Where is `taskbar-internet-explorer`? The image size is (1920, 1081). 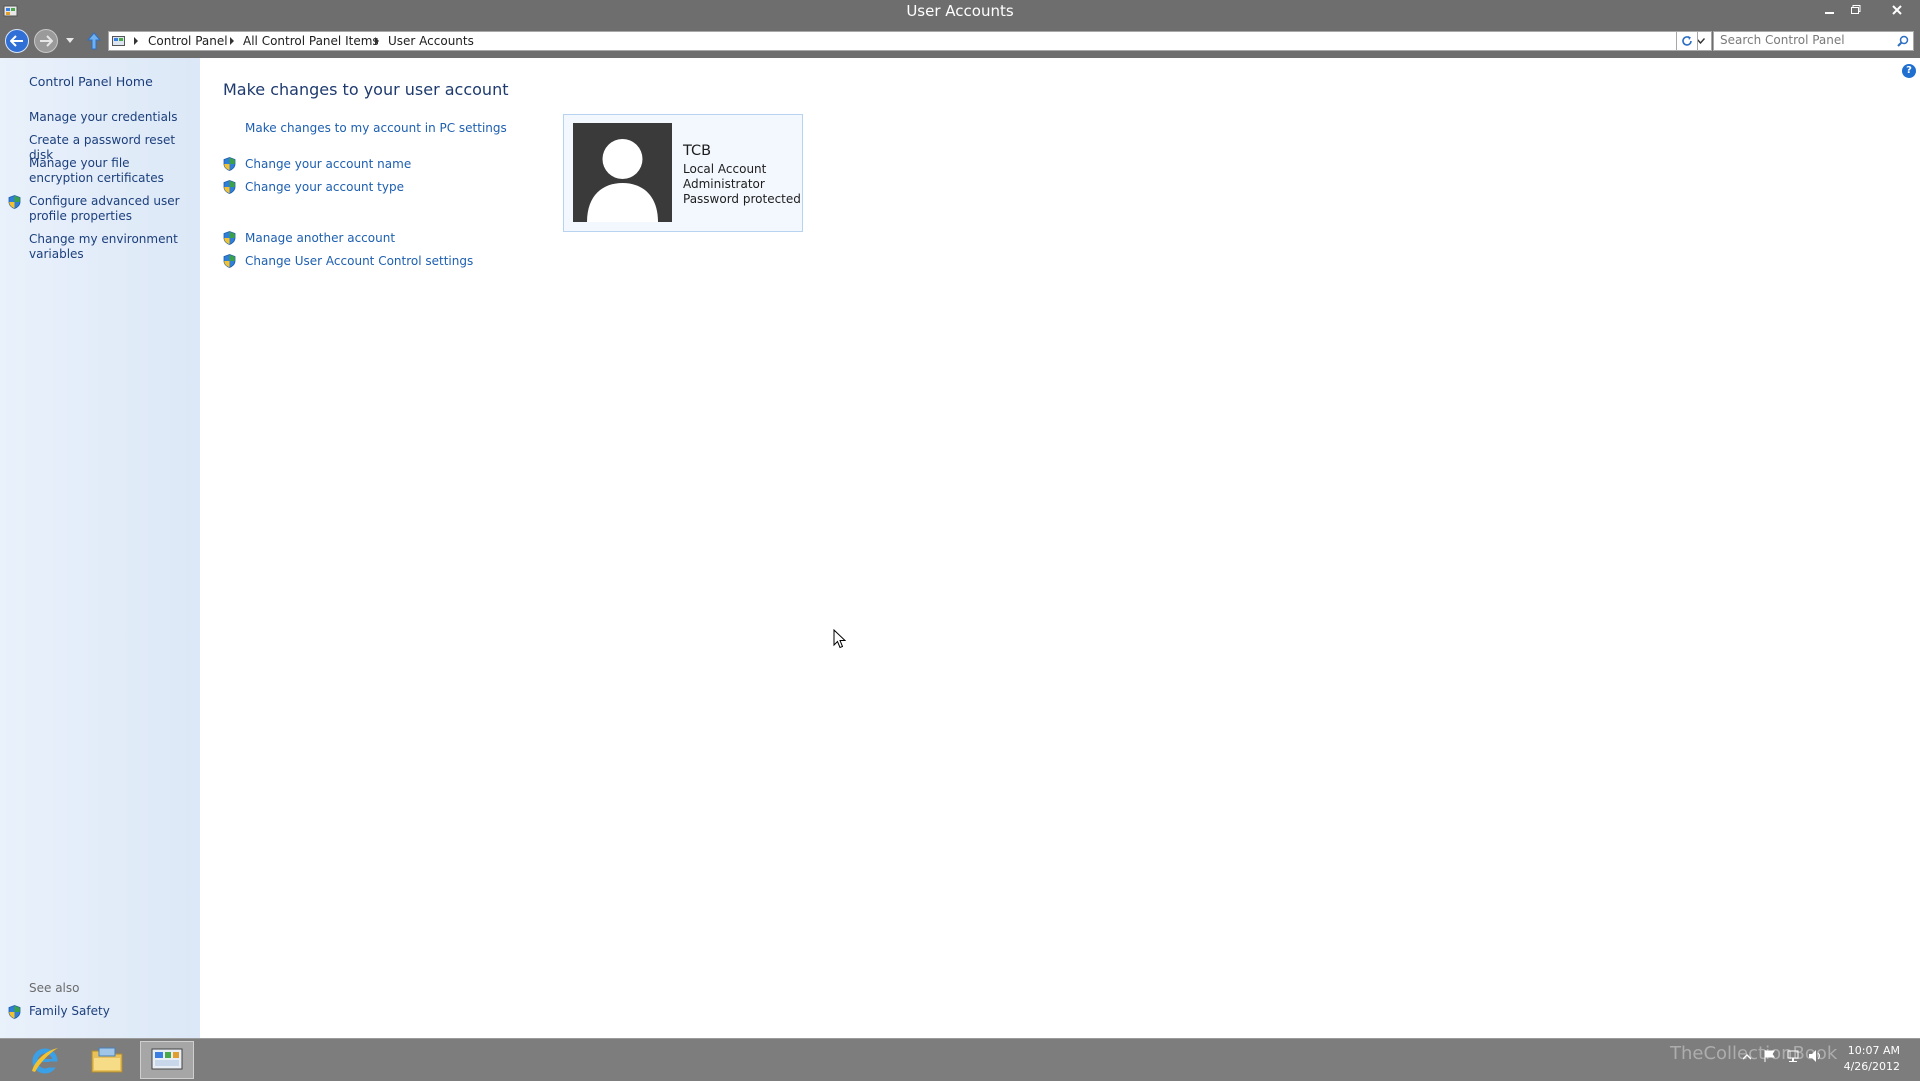
taskbar-internet-explorer is located at coordinates (45, 1060).